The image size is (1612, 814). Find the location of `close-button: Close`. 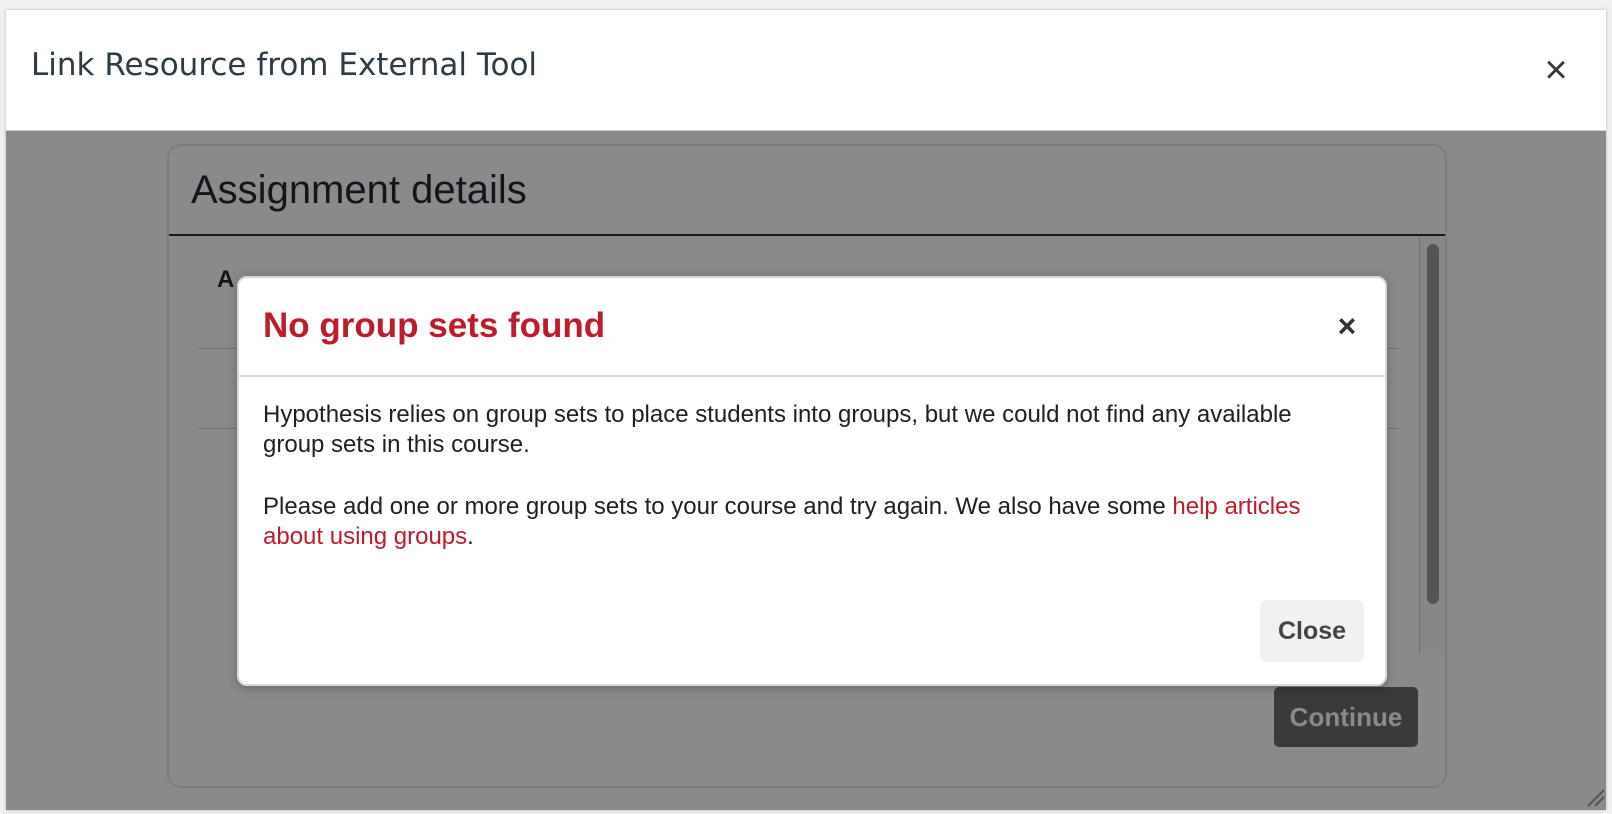

close-button: Close is located at coordinates (1312, 631).